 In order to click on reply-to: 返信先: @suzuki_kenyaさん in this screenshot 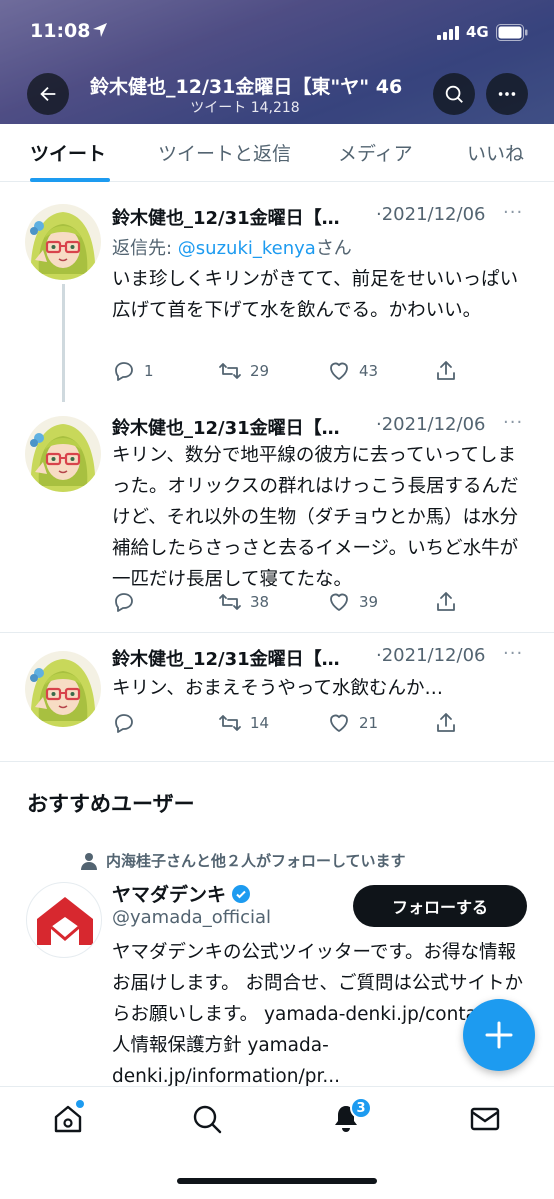, I will do `click(232, 247)`.